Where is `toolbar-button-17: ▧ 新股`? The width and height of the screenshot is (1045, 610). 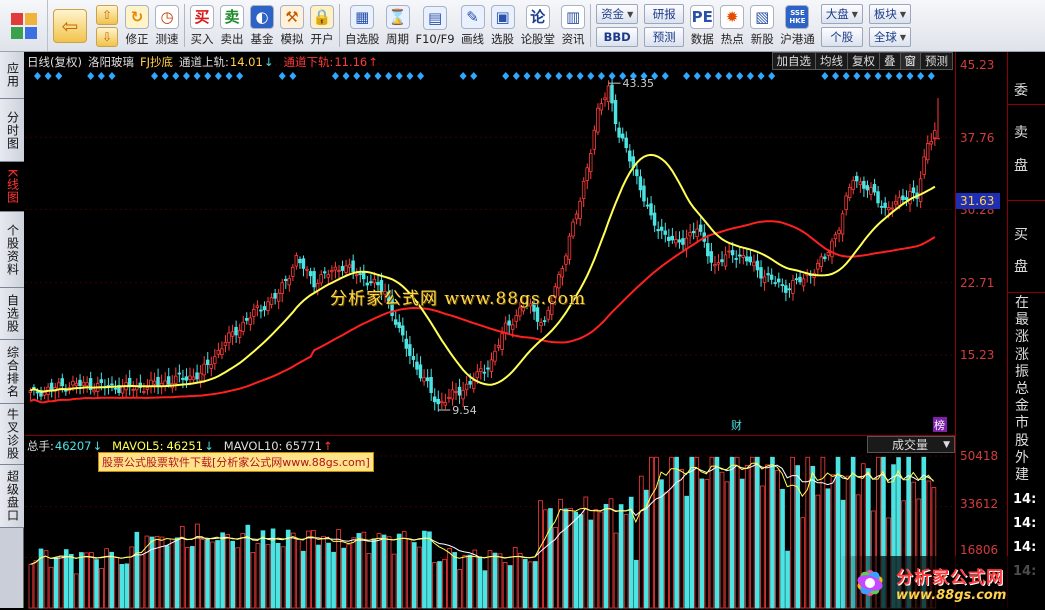 toolbar-button-17: ▧ 新股 is located at coordinates (762, 25).